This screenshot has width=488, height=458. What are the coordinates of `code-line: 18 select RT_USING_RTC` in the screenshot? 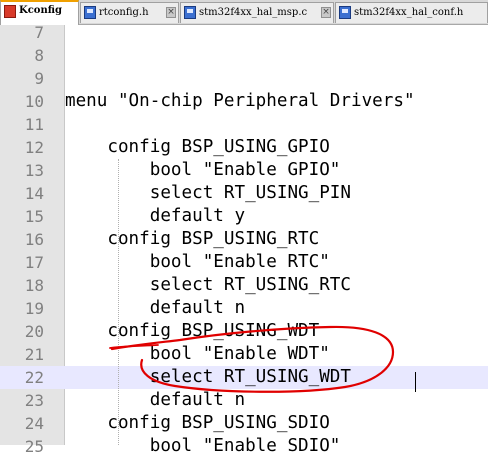 It's located at (244, 285).